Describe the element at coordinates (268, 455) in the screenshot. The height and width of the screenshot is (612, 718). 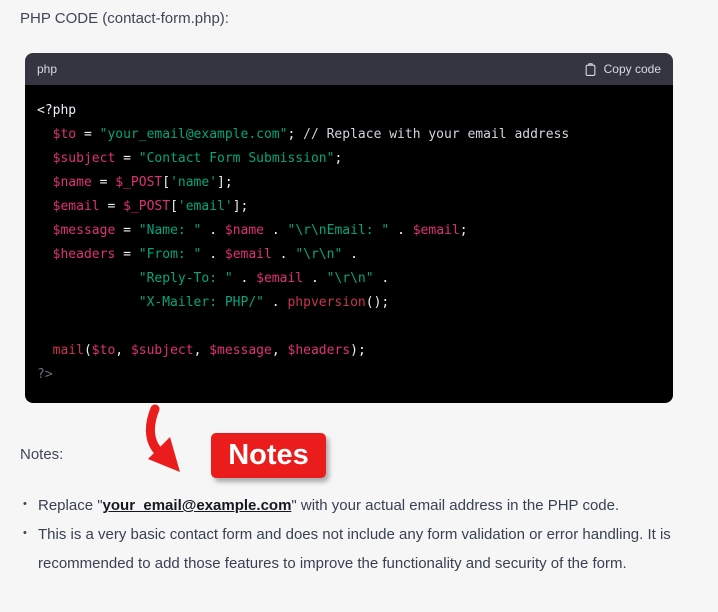
I see `notes-callout-badge: Notes` at that location.